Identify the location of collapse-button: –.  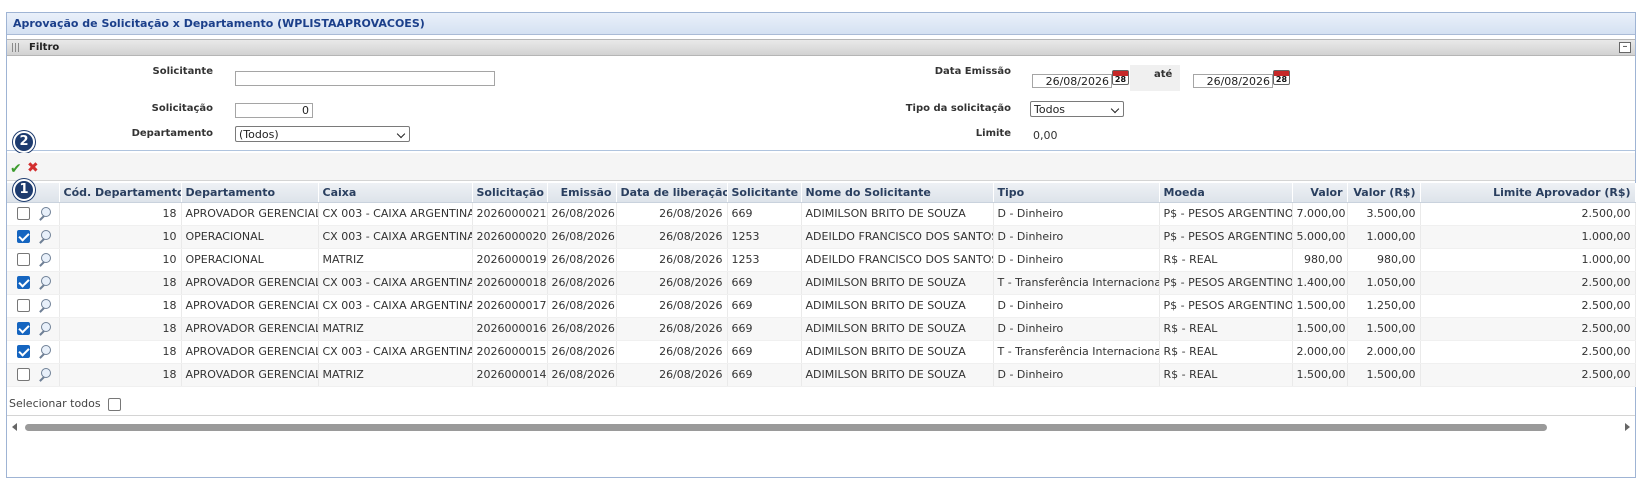
(1625, 47).